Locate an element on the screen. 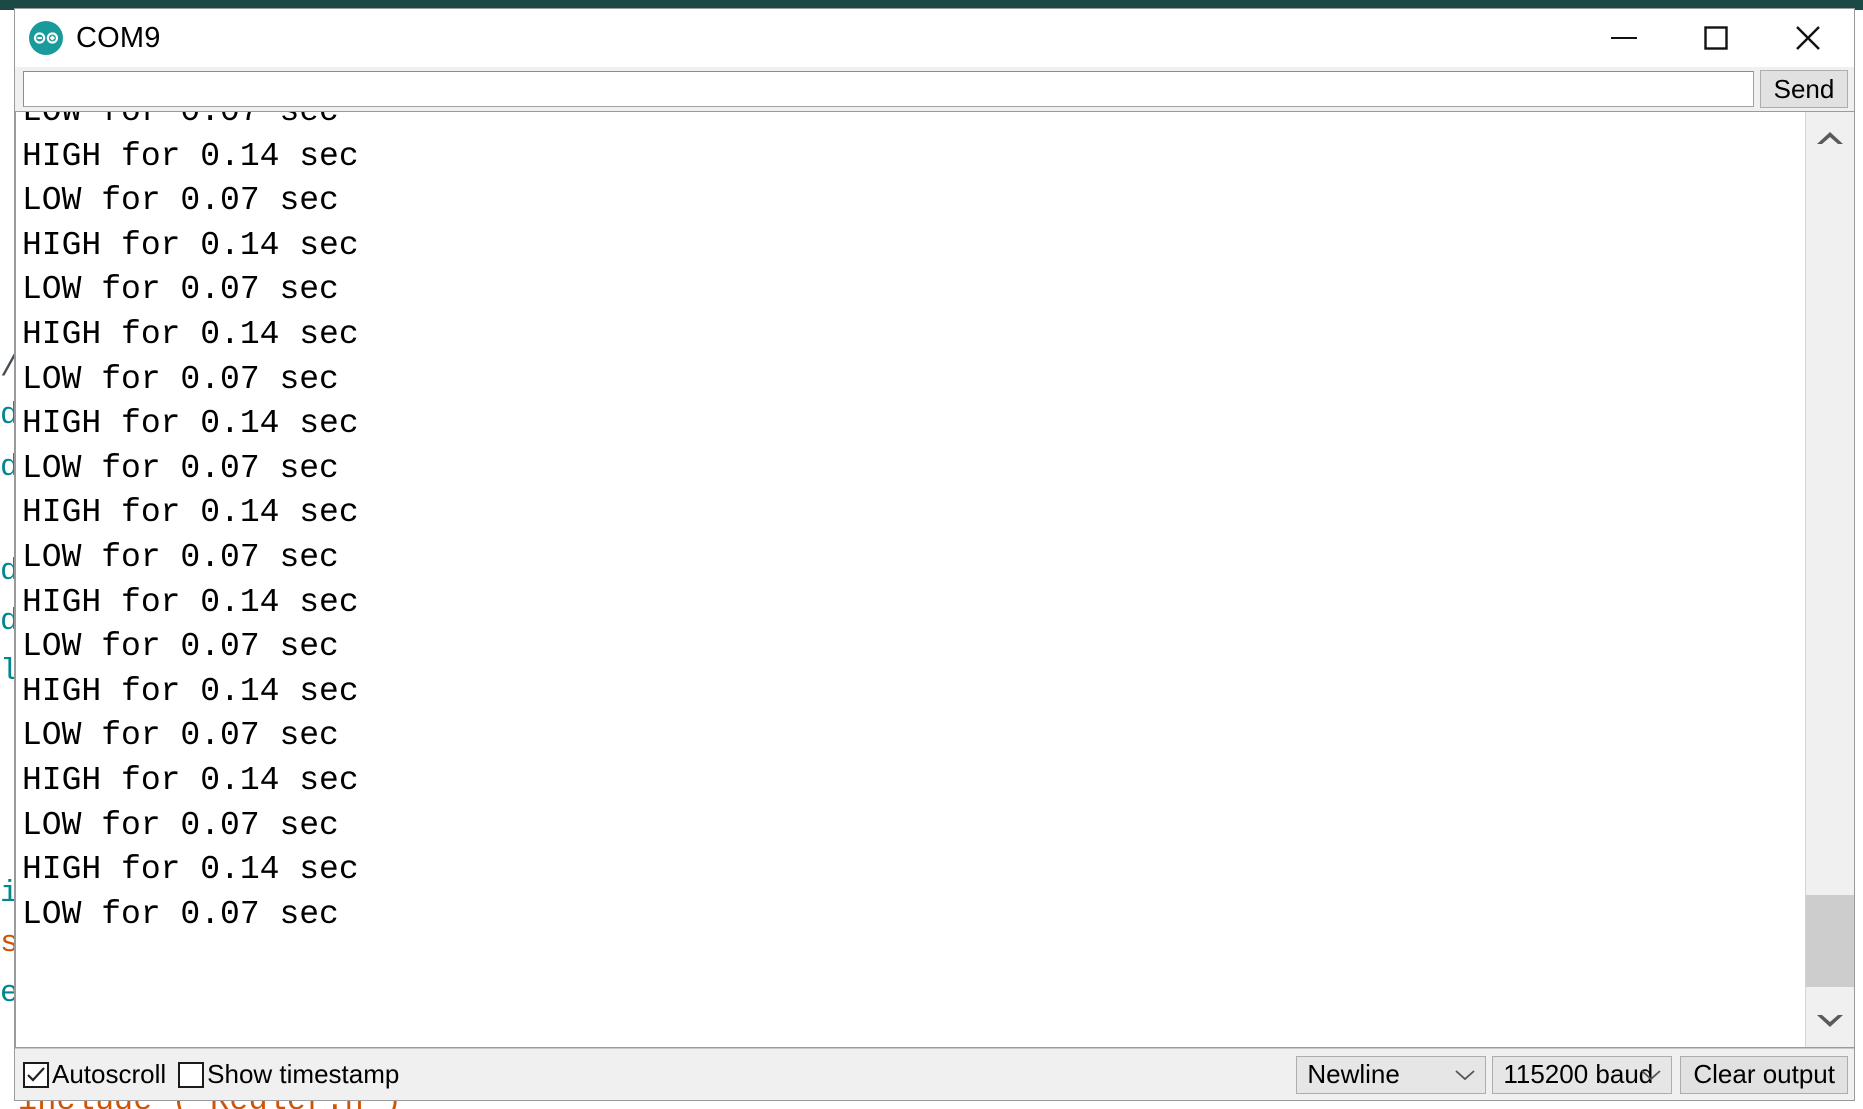  send-row: Send is located at coordinates (934, 89).